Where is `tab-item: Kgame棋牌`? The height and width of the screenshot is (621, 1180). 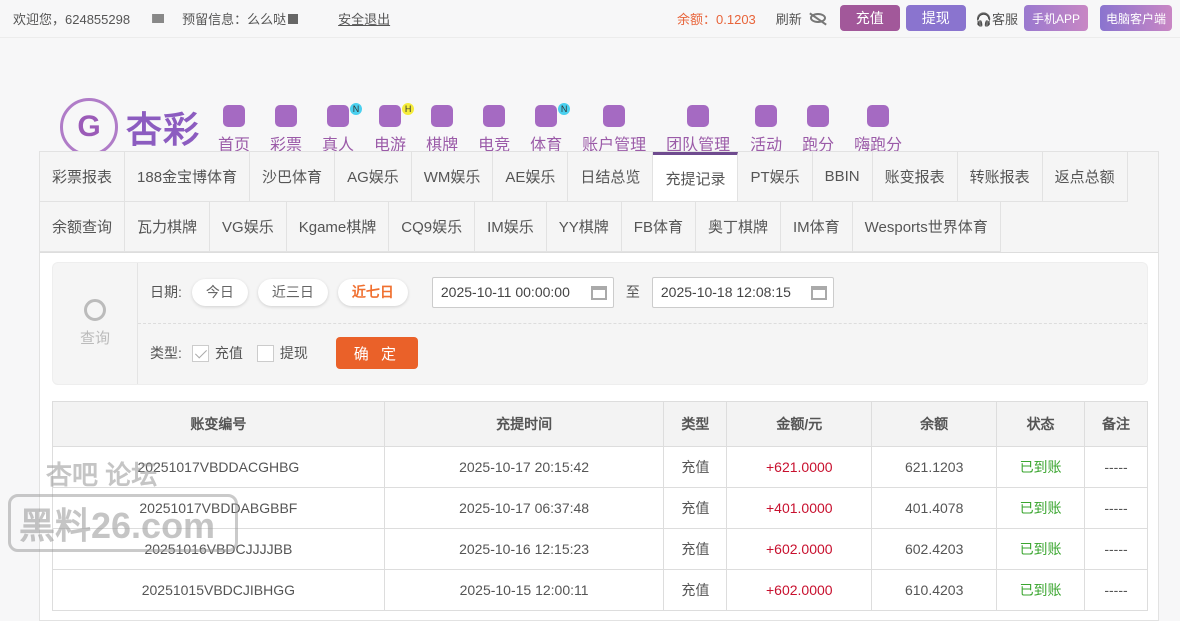 tab-item: Kgame棋牌 is located at coordinates (338, 227).